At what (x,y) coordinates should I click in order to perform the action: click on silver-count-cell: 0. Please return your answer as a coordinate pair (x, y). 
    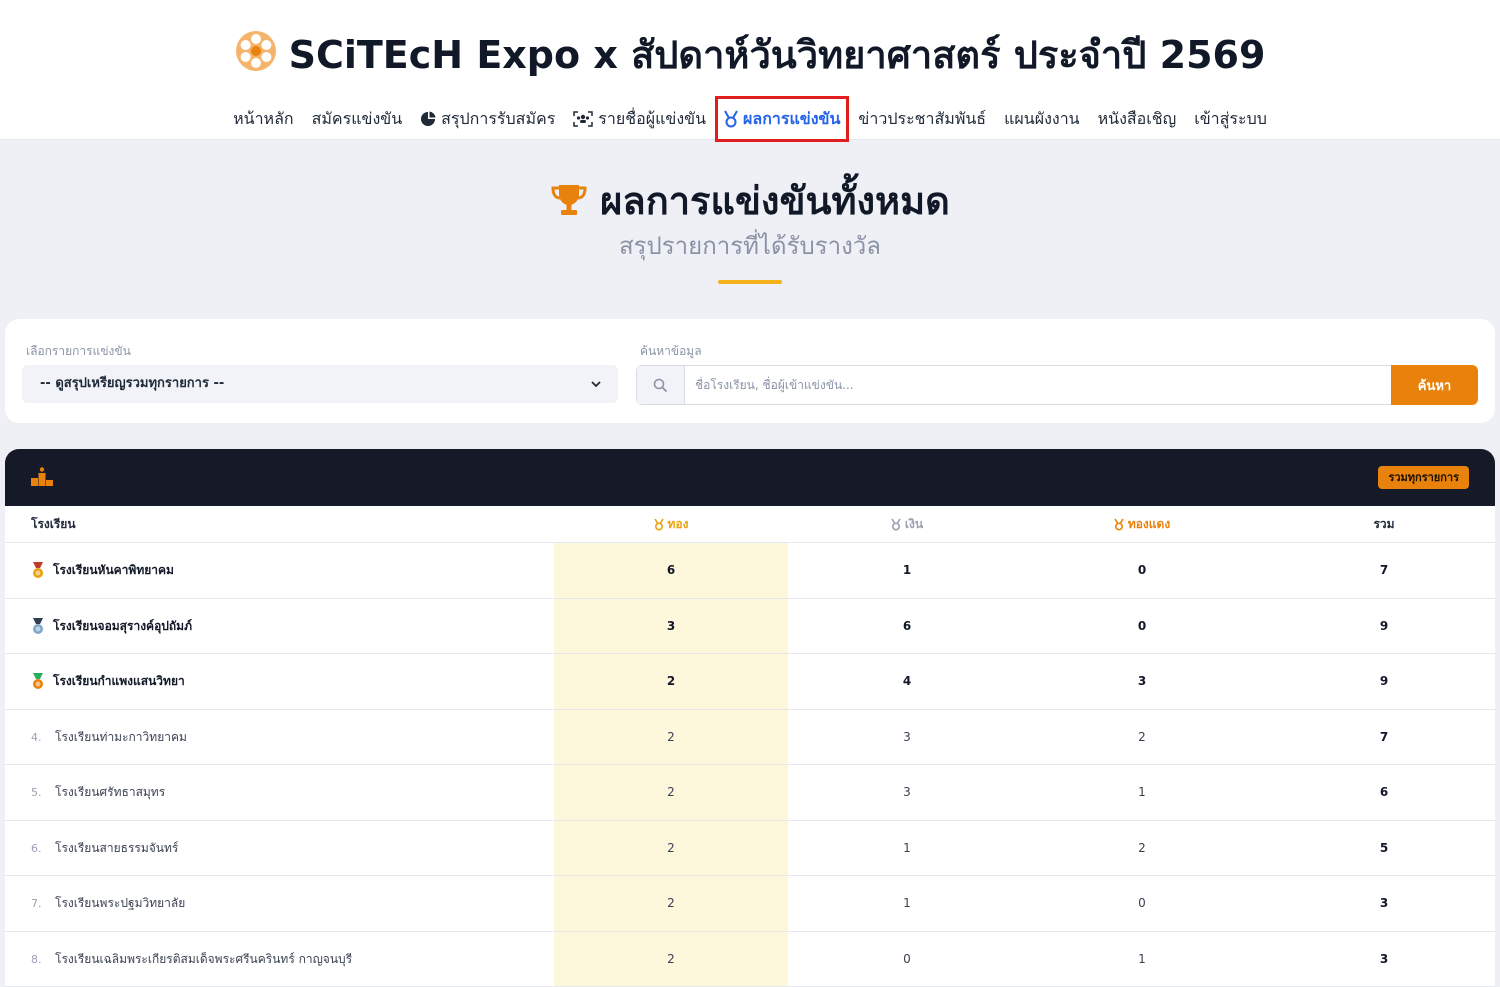
    Looking at the image, I should click on (907, 958).